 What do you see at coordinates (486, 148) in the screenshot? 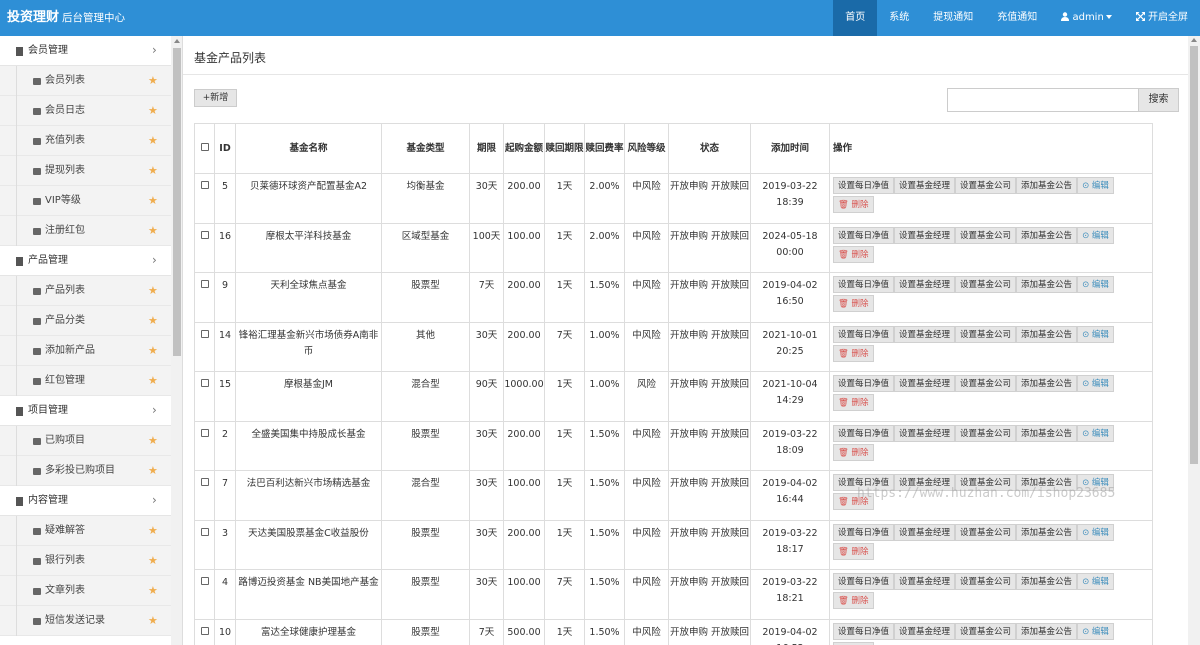
I see `header-term: 期限` at bounding box center [486, 148].